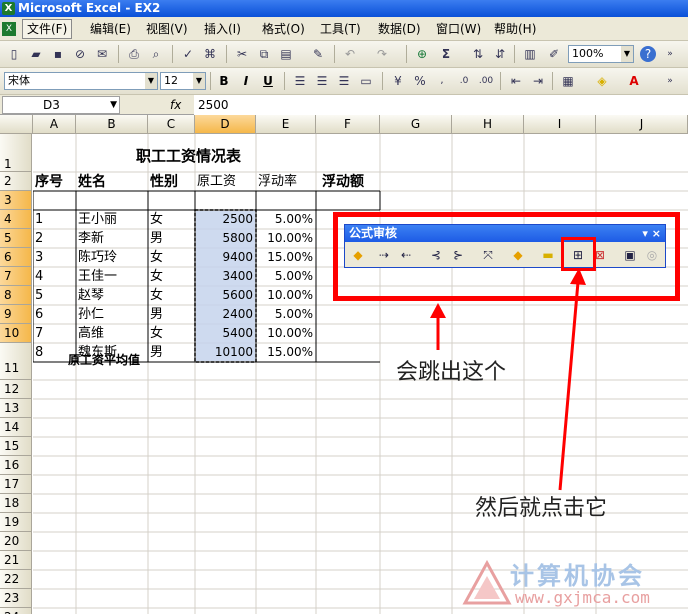  Describe the element at coordinates (582, 597) in the screenshot. I see `watermark-url: www.gxjmca.com` at that location.